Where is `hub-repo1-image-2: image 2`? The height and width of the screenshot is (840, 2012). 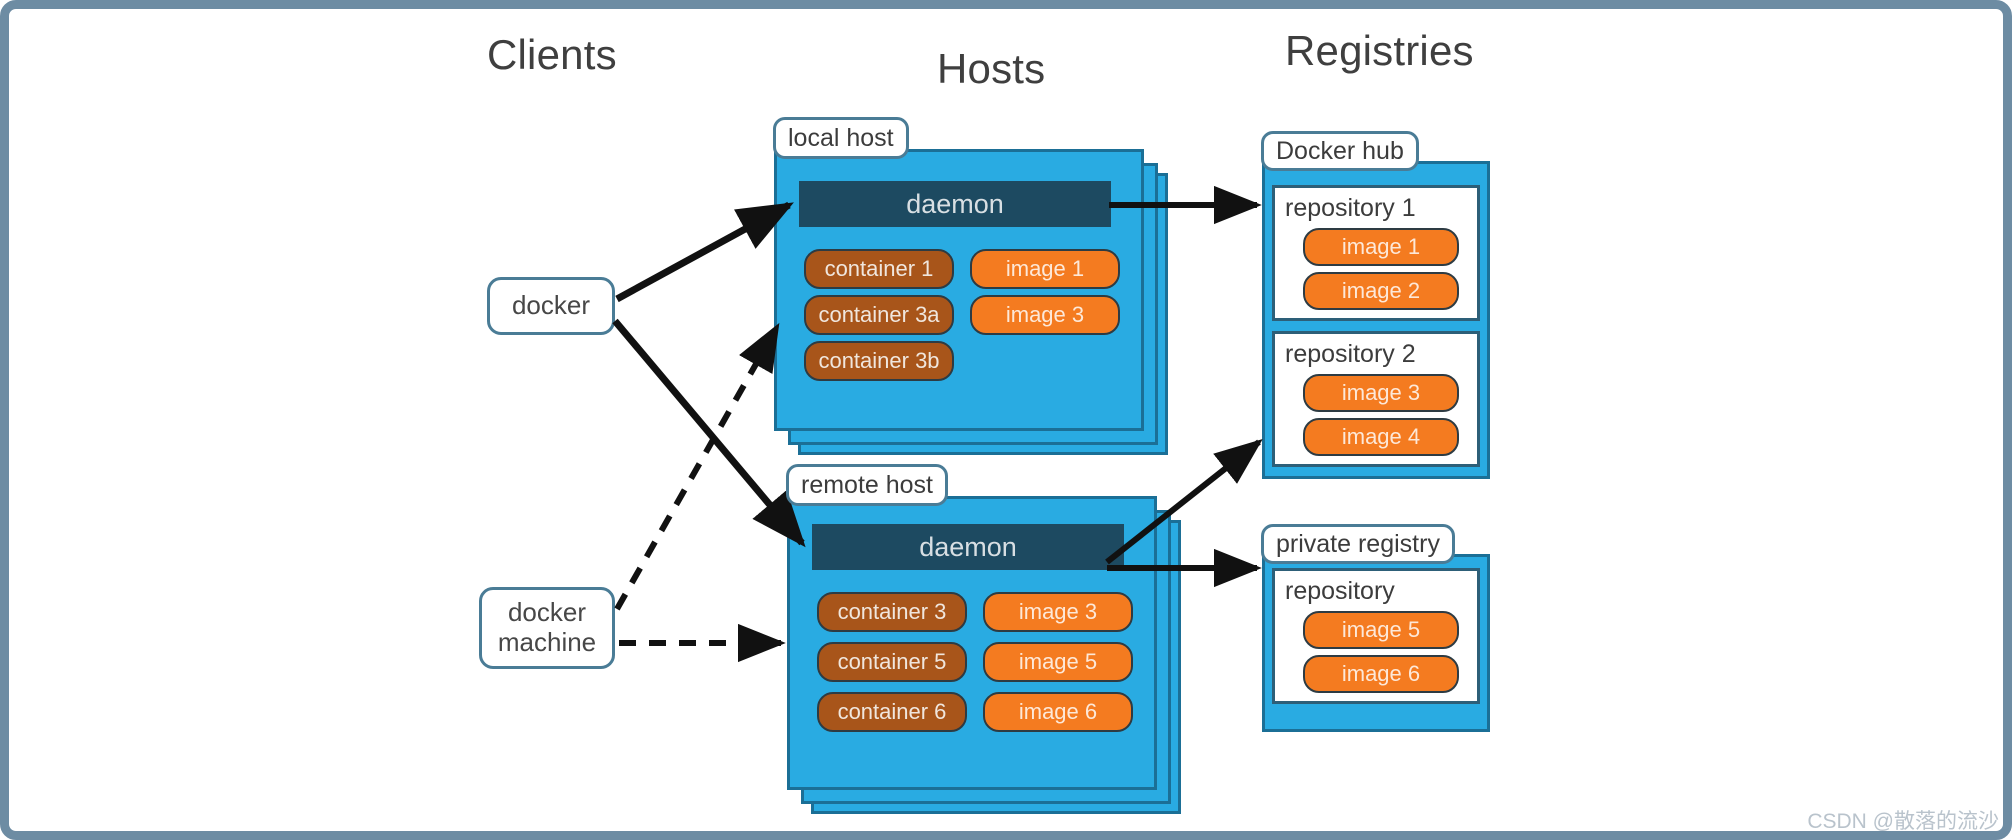 hub-repo1-image-2: image 2 is located at coordinates (1381, 291).